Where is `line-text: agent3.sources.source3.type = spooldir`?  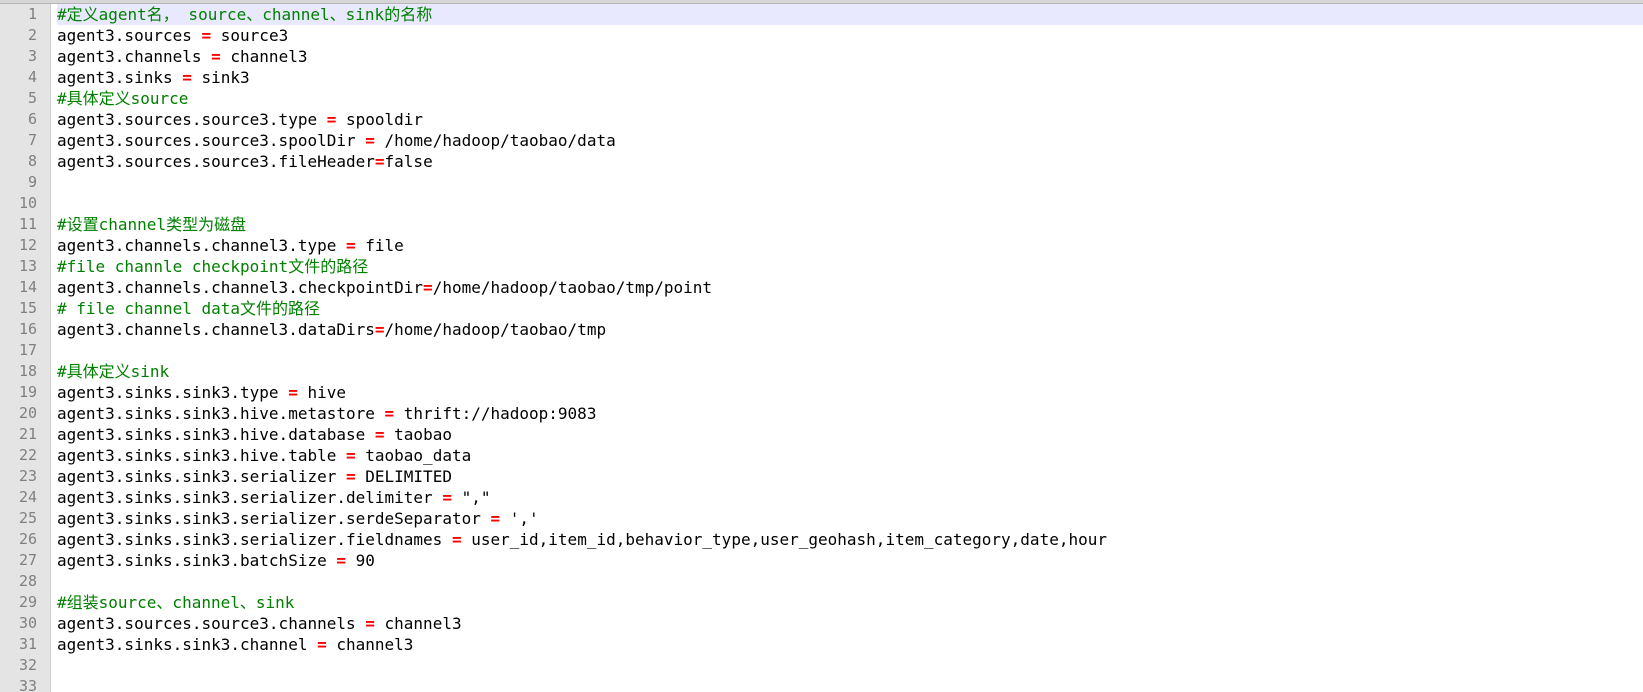 line-text: agent3.sources.source3.type = spooldir is located at coordinates (850, 119).